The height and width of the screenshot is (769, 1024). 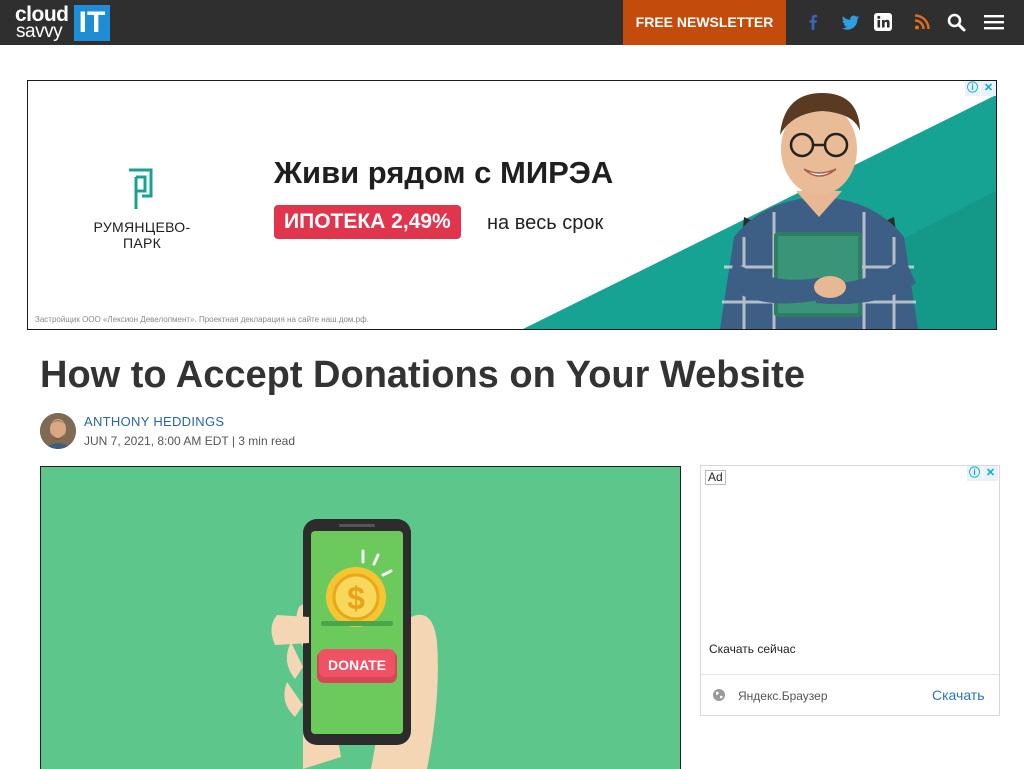 I want to click on globe-icon, so click(x=719, y=695).